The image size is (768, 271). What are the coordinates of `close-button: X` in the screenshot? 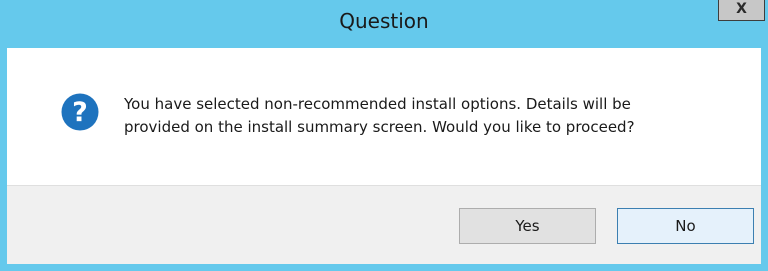 It's located at (741, 10).